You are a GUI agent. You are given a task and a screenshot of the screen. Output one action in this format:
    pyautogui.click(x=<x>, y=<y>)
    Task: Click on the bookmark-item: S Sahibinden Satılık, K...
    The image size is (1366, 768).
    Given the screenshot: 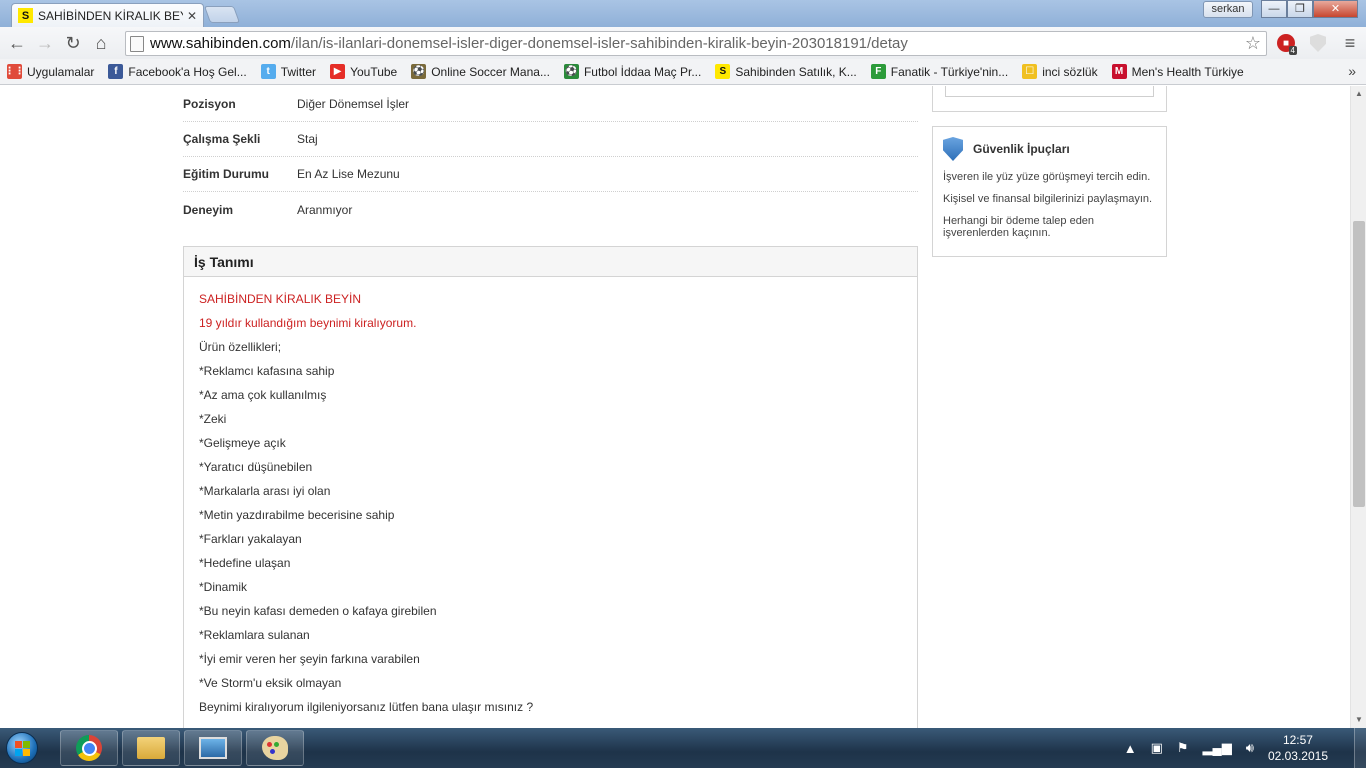 What is the action you would take?
    pyautogui.click(x=786, y=71)
    